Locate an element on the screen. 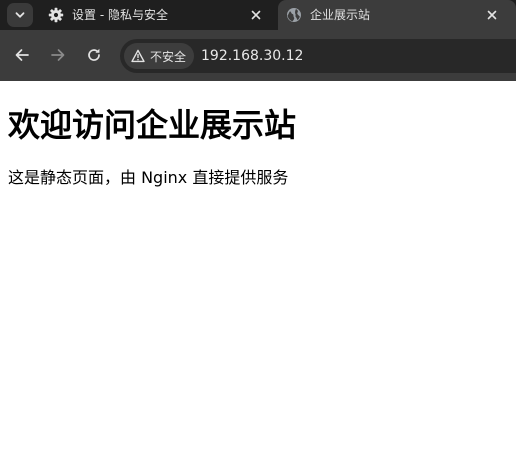 Image resolution: width=516 pixels, height=465 pixels. tab-strip: 设置 - 隐私与安全 企业展示站 is located at coordinates (258, 15).